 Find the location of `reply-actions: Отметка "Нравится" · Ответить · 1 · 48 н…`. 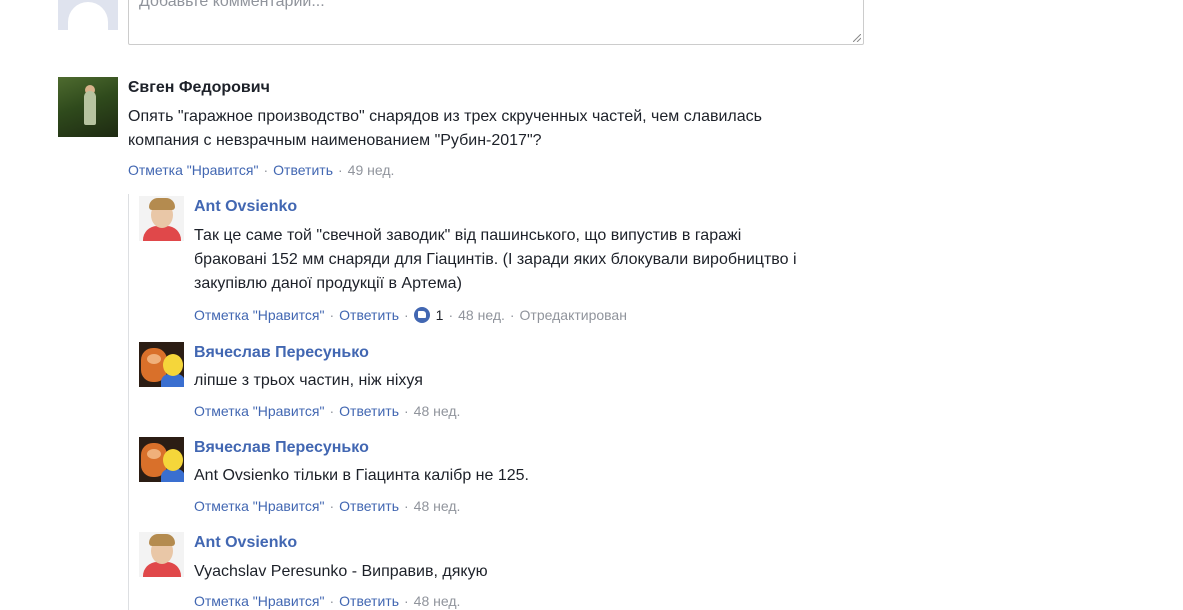

reply-actions: Отметка "Нравится" · Ответить · 1 · 48 н… is located at coordinates (410, 315).